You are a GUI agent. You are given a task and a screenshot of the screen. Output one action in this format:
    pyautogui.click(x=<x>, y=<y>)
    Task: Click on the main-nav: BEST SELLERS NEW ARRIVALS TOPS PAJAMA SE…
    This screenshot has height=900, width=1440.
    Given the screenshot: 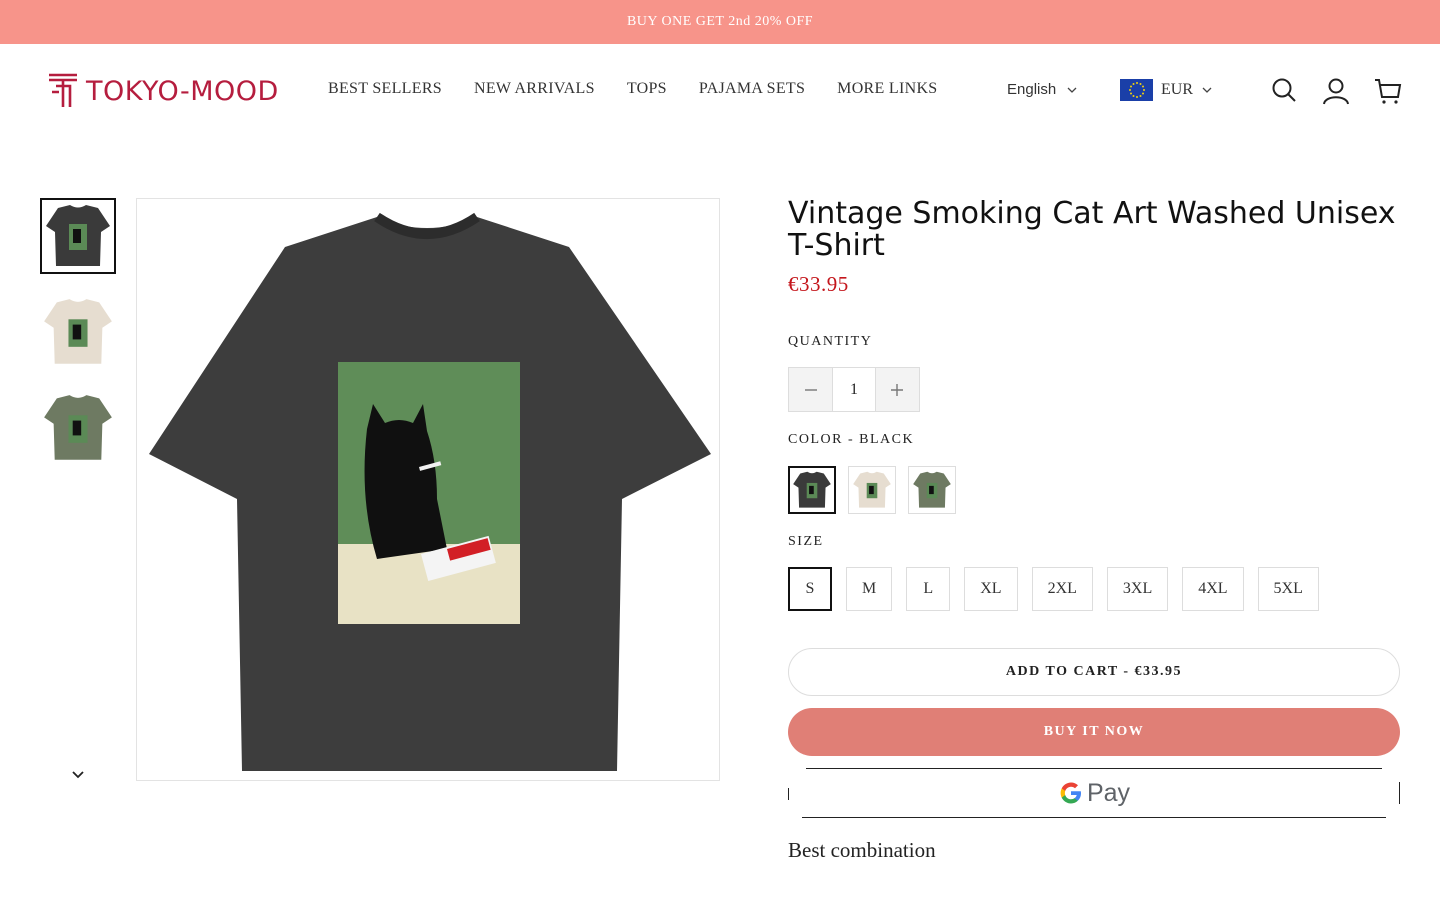 What is the action you would take?
    pyautogui.click(x=649, y=89)
    